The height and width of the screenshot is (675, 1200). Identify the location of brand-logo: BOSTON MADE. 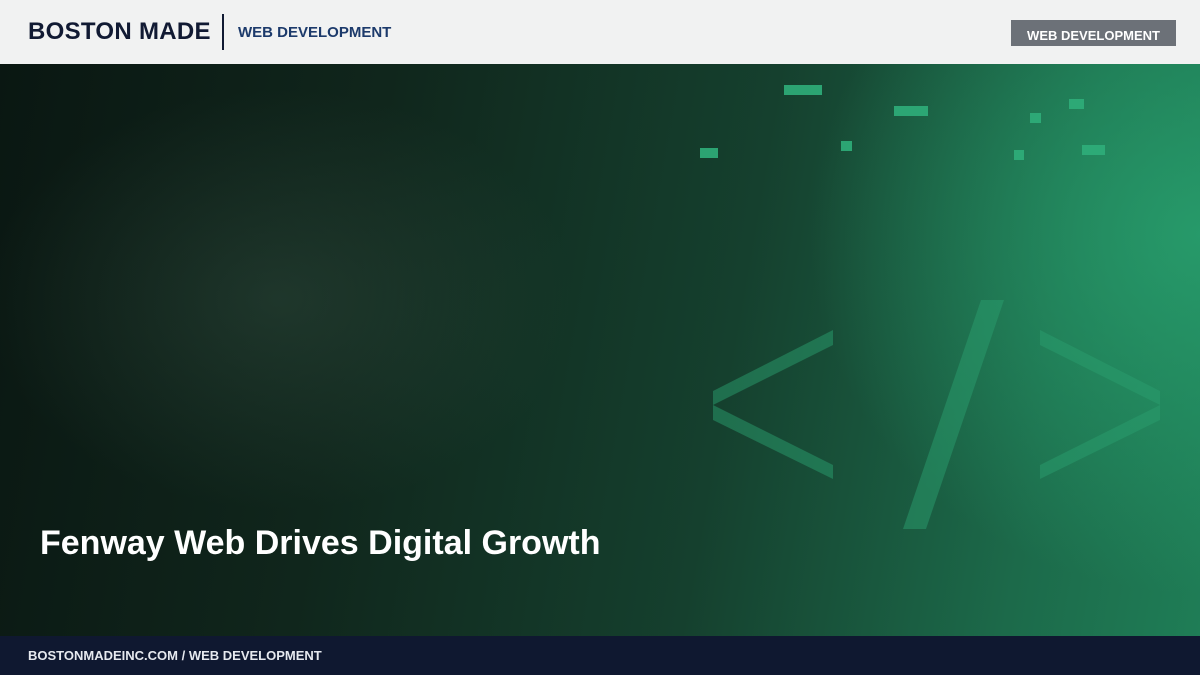
(119, 32).